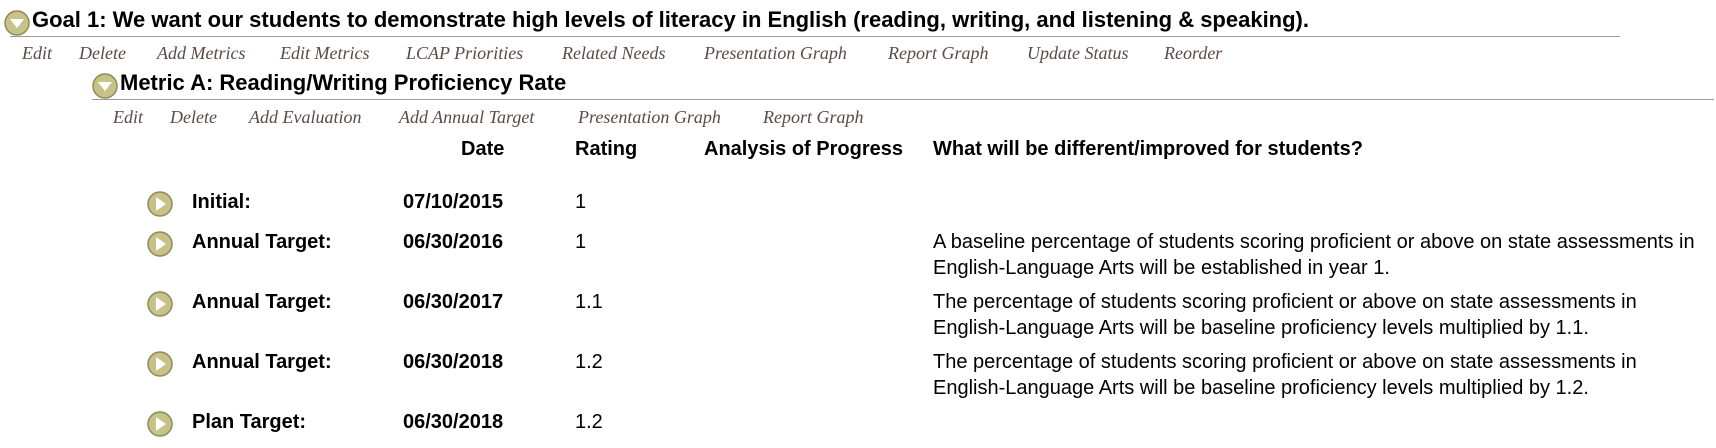 This screenshot has width=1716, height=448. I want to click on column-header-rating: Rating, so click(606, 149).